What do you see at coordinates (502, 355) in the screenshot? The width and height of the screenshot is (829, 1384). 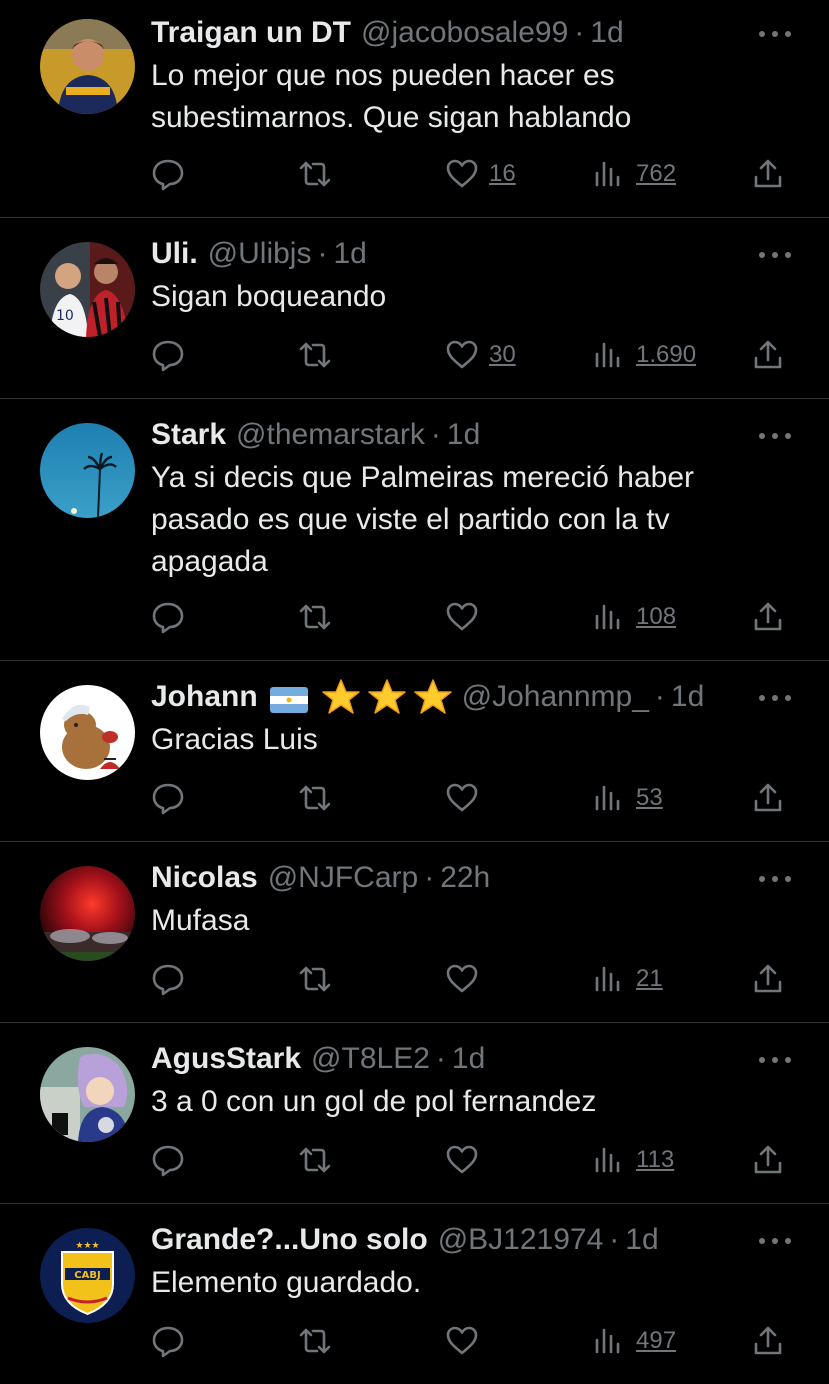 I see `like-count: 30` at bounding box center [502, 355].